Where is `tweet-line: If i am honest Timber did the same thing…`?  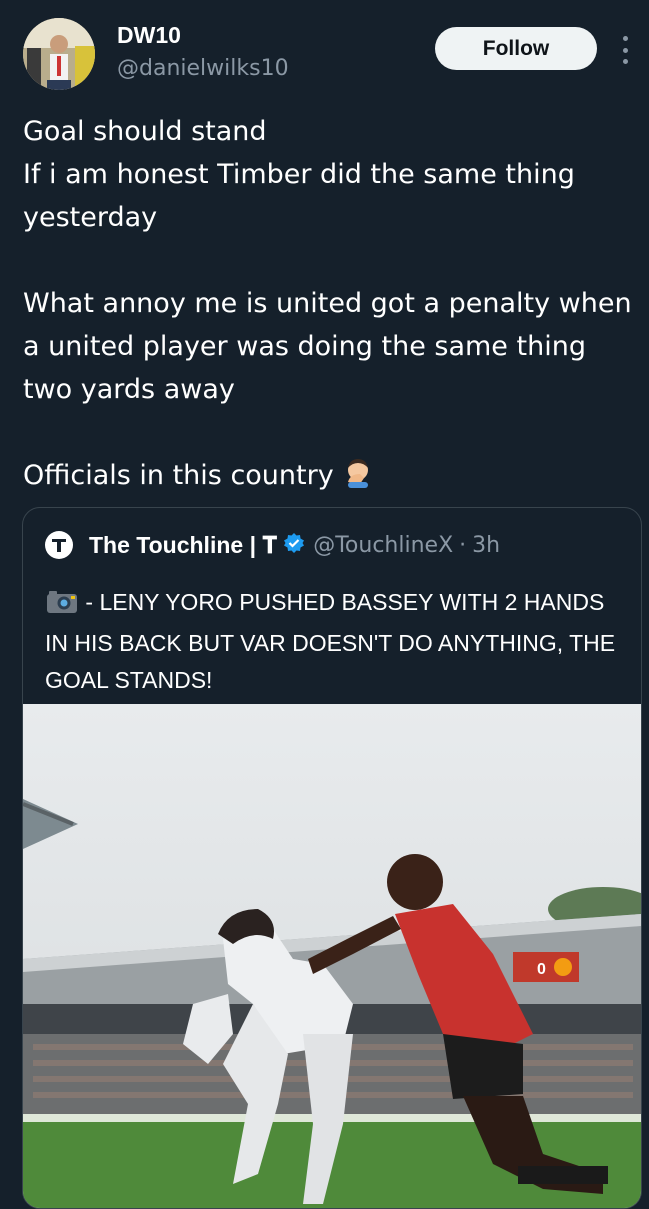
tweet-line: If i am honest Timber did the same thing… is located at coordinates (299, 196).